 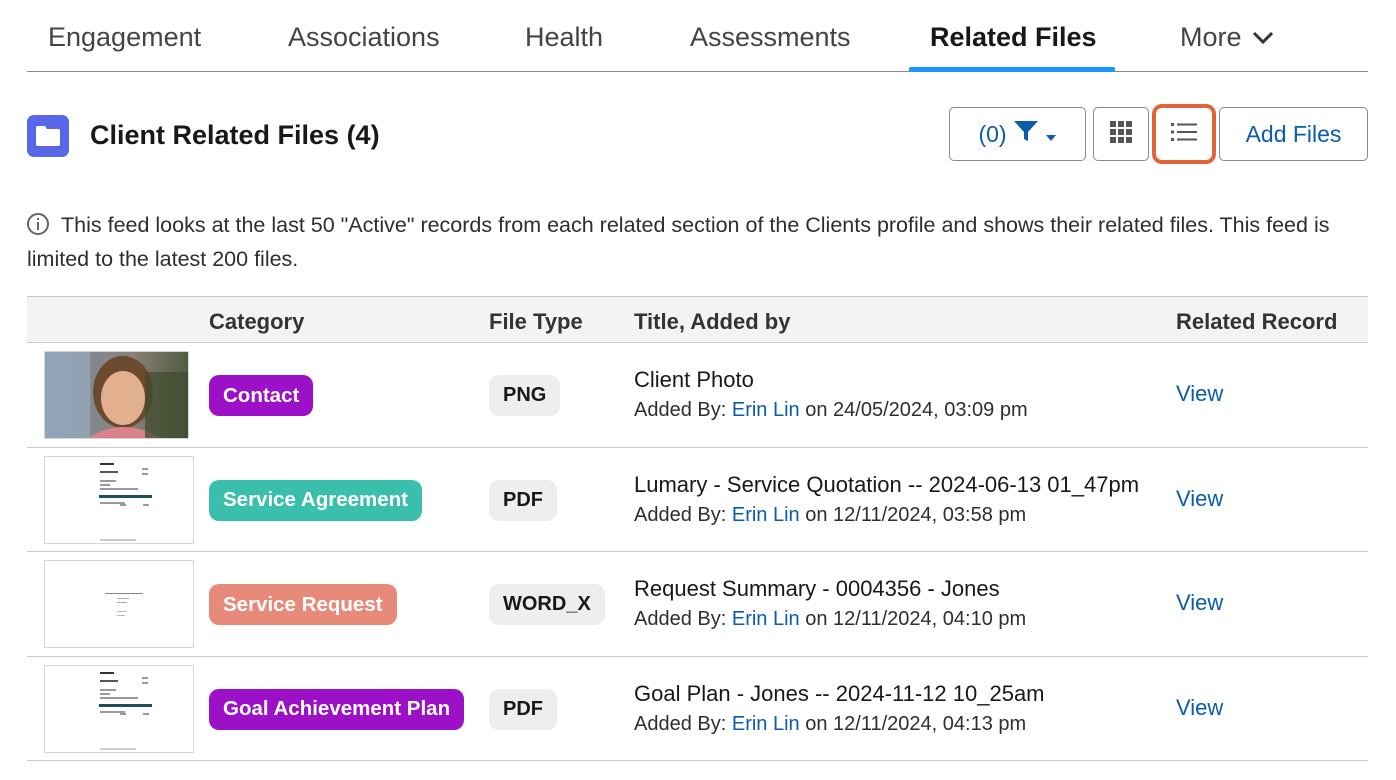 I want to click on list-view-button, so click(x=1184, y=134).